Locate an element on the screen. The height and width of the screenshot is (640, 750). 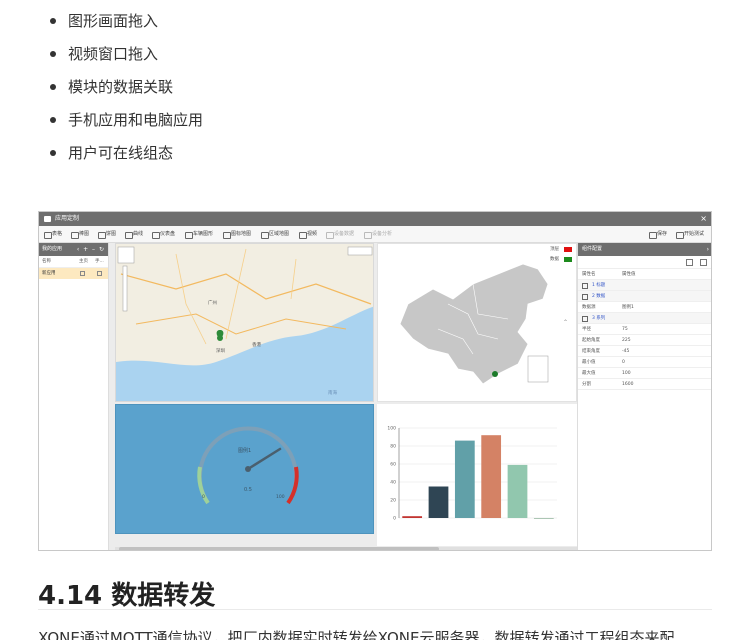
sort-icon is located at coordinates (689, 262).